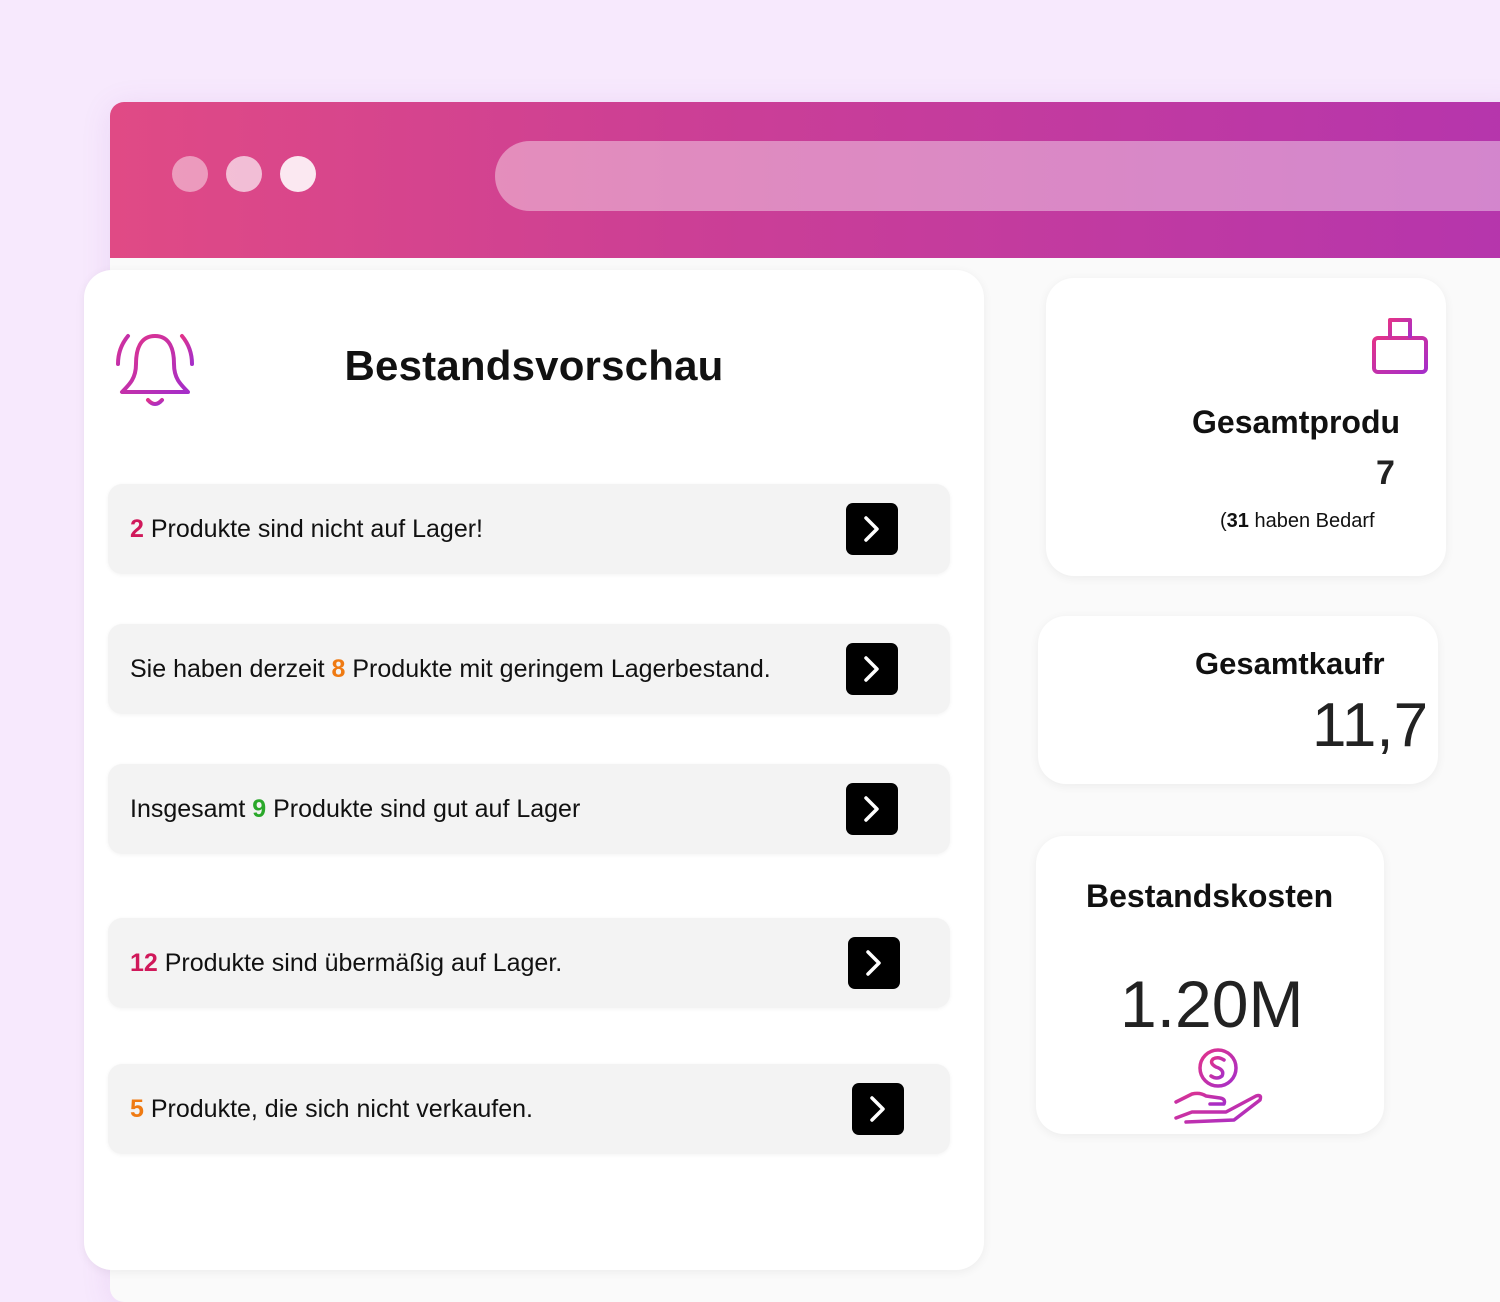 This screenshot has height=1302, width=1500. Describe the element at coordinates (1385, 473) in the screenshot. I see `card-value: 7` at that location.